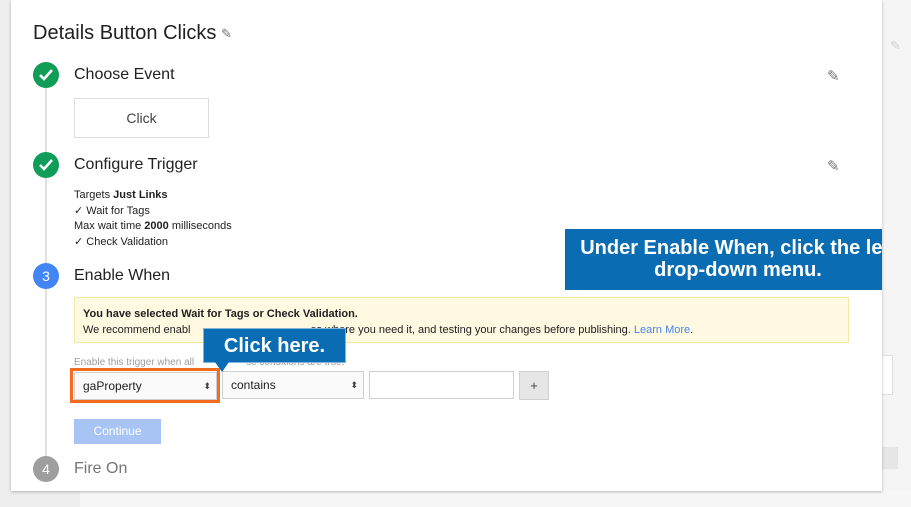 This screenshot has height=507, width=911. I want to click on background-button, so click(889, 458).